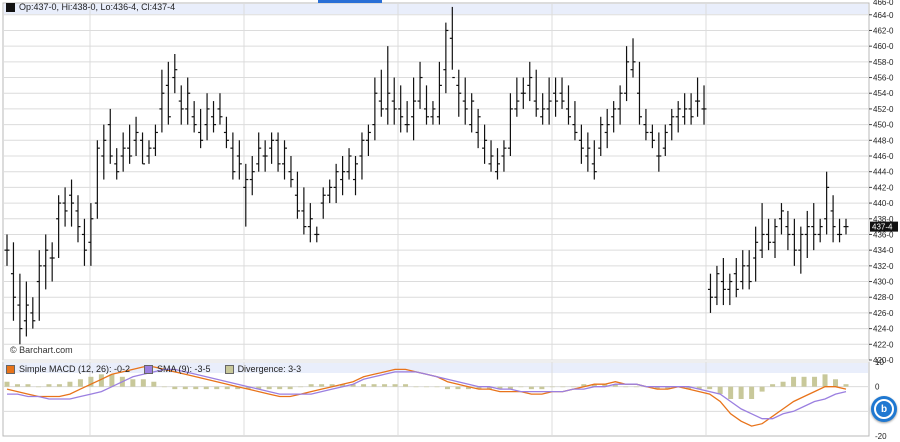 The height and width of the screenshot is (442, 900). What do you see at coordinates (883, 234) in the screenshot?
I see `price-y-tick-label: 436-0` at bounding box center [883, 234].